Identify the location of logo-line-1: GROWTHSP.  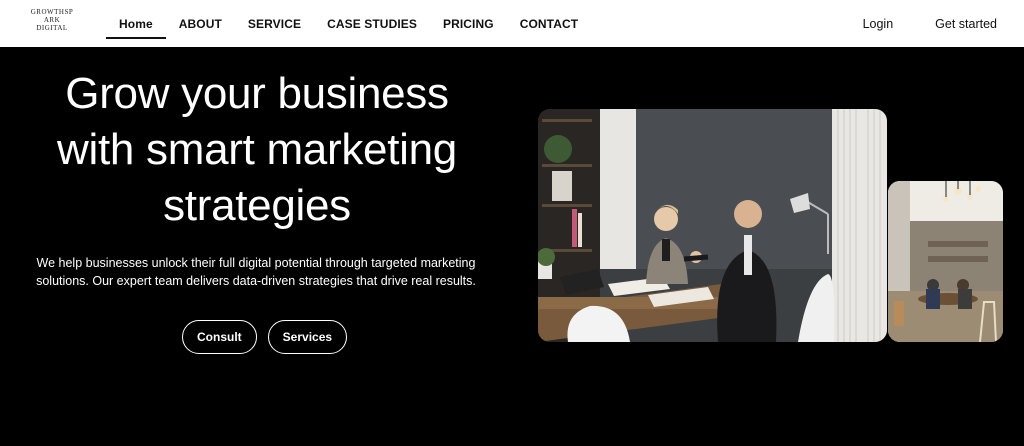
(52, 12).